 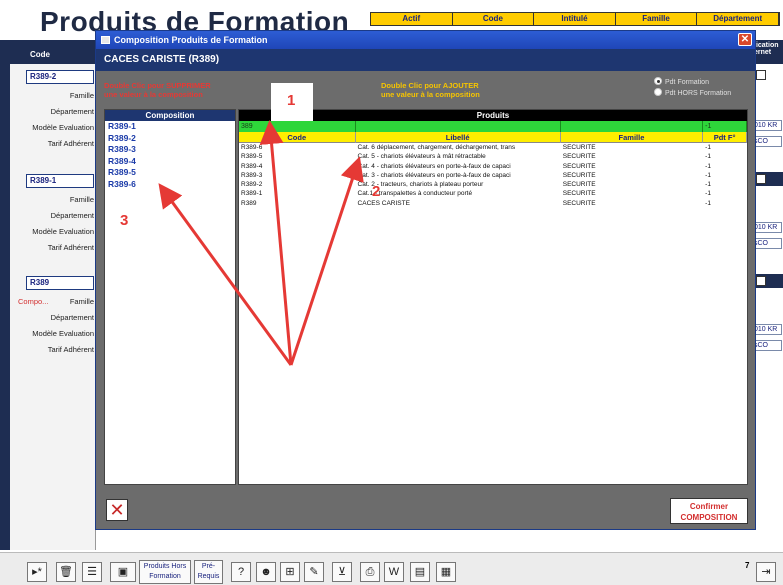 What do you see at coordinates (276, 243) in the screenshot?
I see `arrow-to-filter` at bounding box center [276, 243].